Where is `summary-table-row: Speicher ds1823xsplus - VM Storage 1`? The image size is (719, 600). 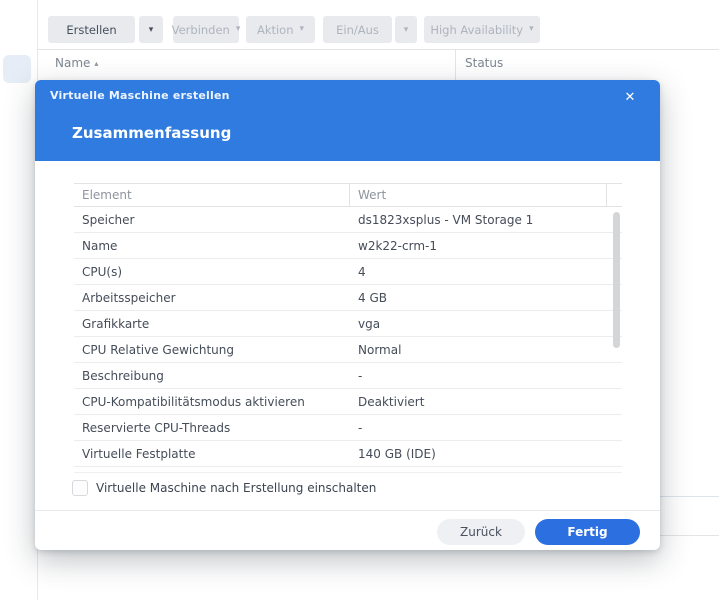
summary-table-row: Speicher ds1823xsplus - VM Storage 1 is located at coordinates (348, 220).